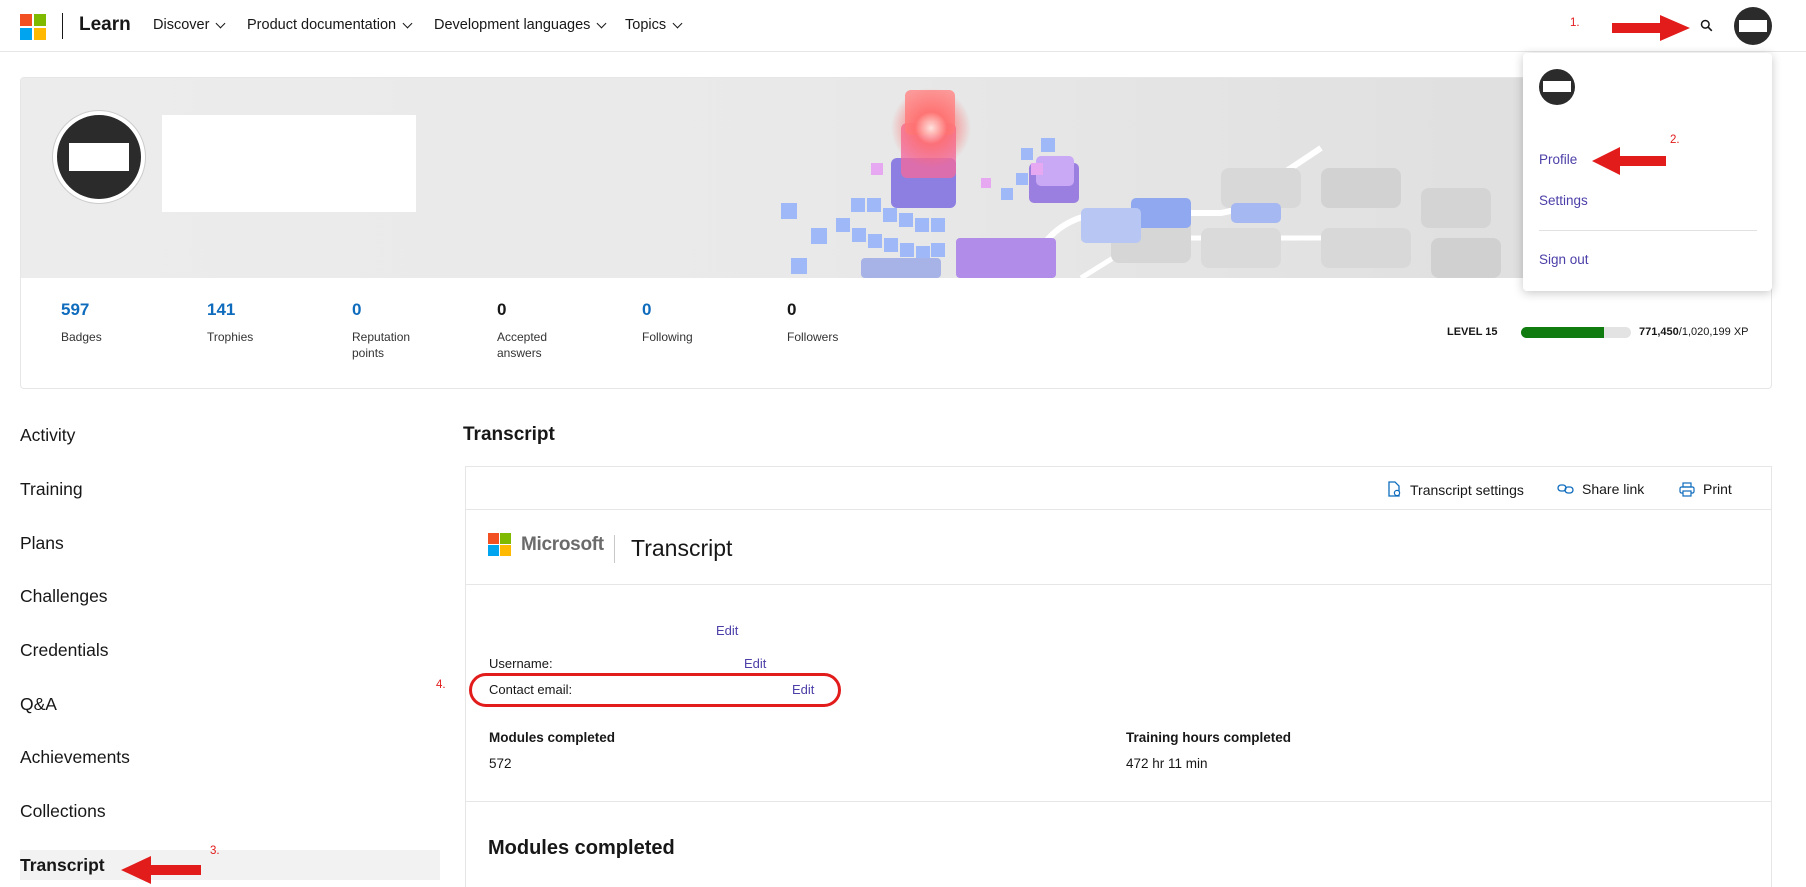  I want to click on xp-total: /1,020,199 XP, so click(1713, 332).